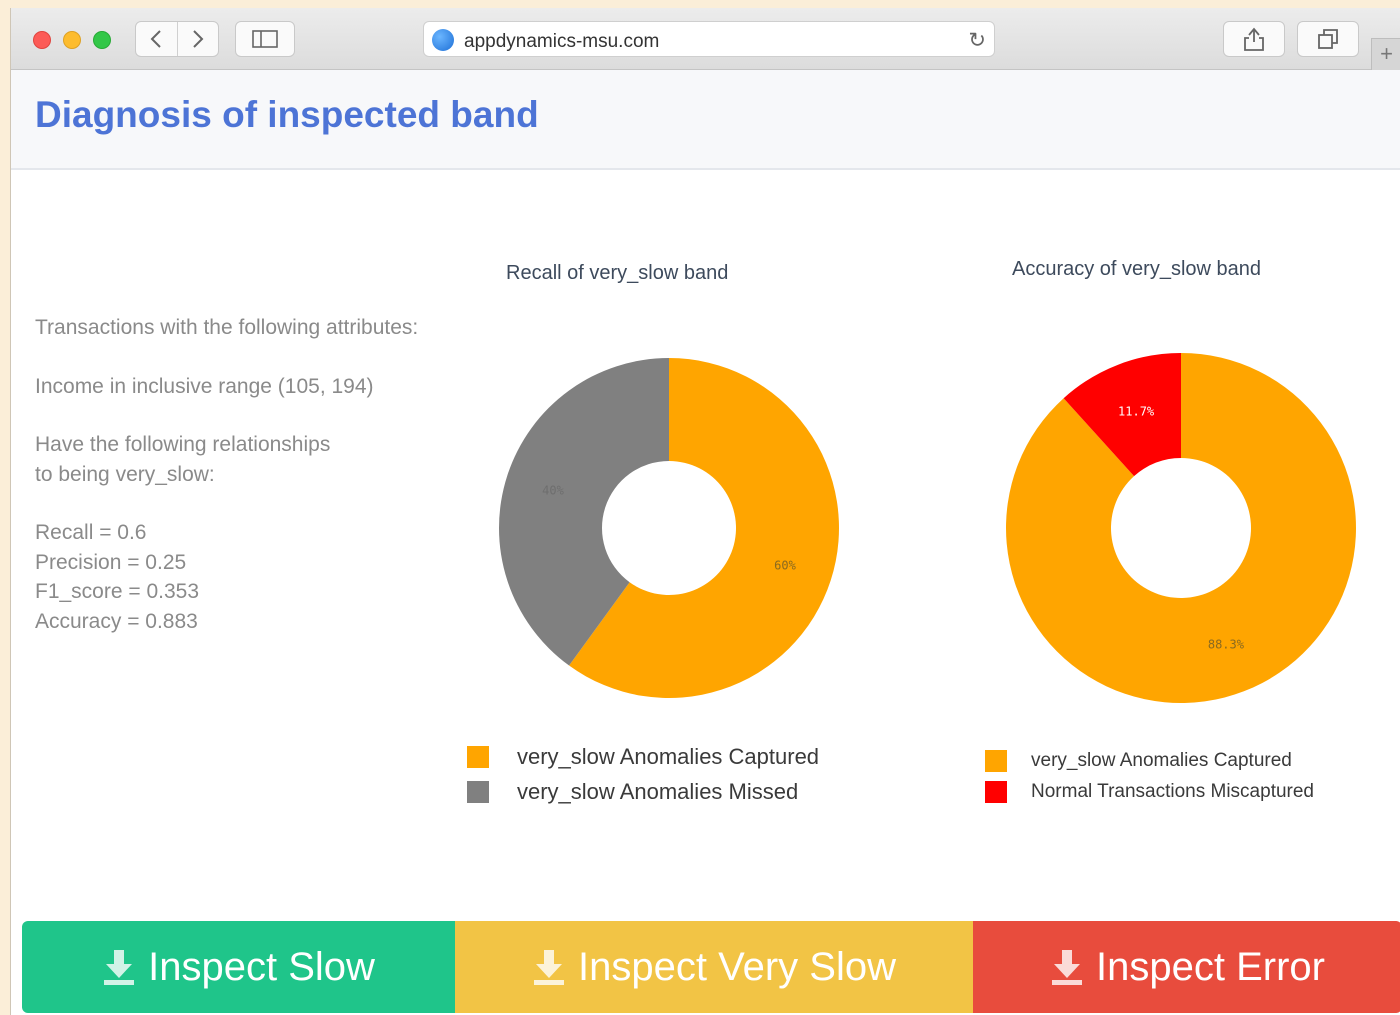 This screenshot has height=1015, width=1400. I want to click on summary-relationship-line1: Have the following relationships, so click(183, 444).